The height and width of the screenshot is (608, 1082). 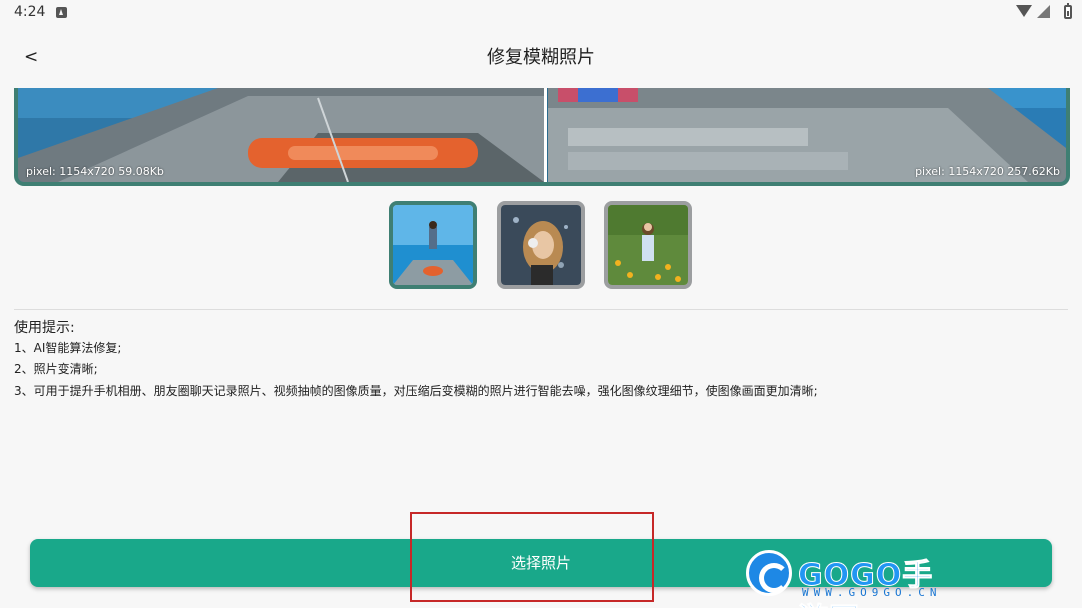 I want to click on status-bar: 4:24, so click(x=541, y=13).